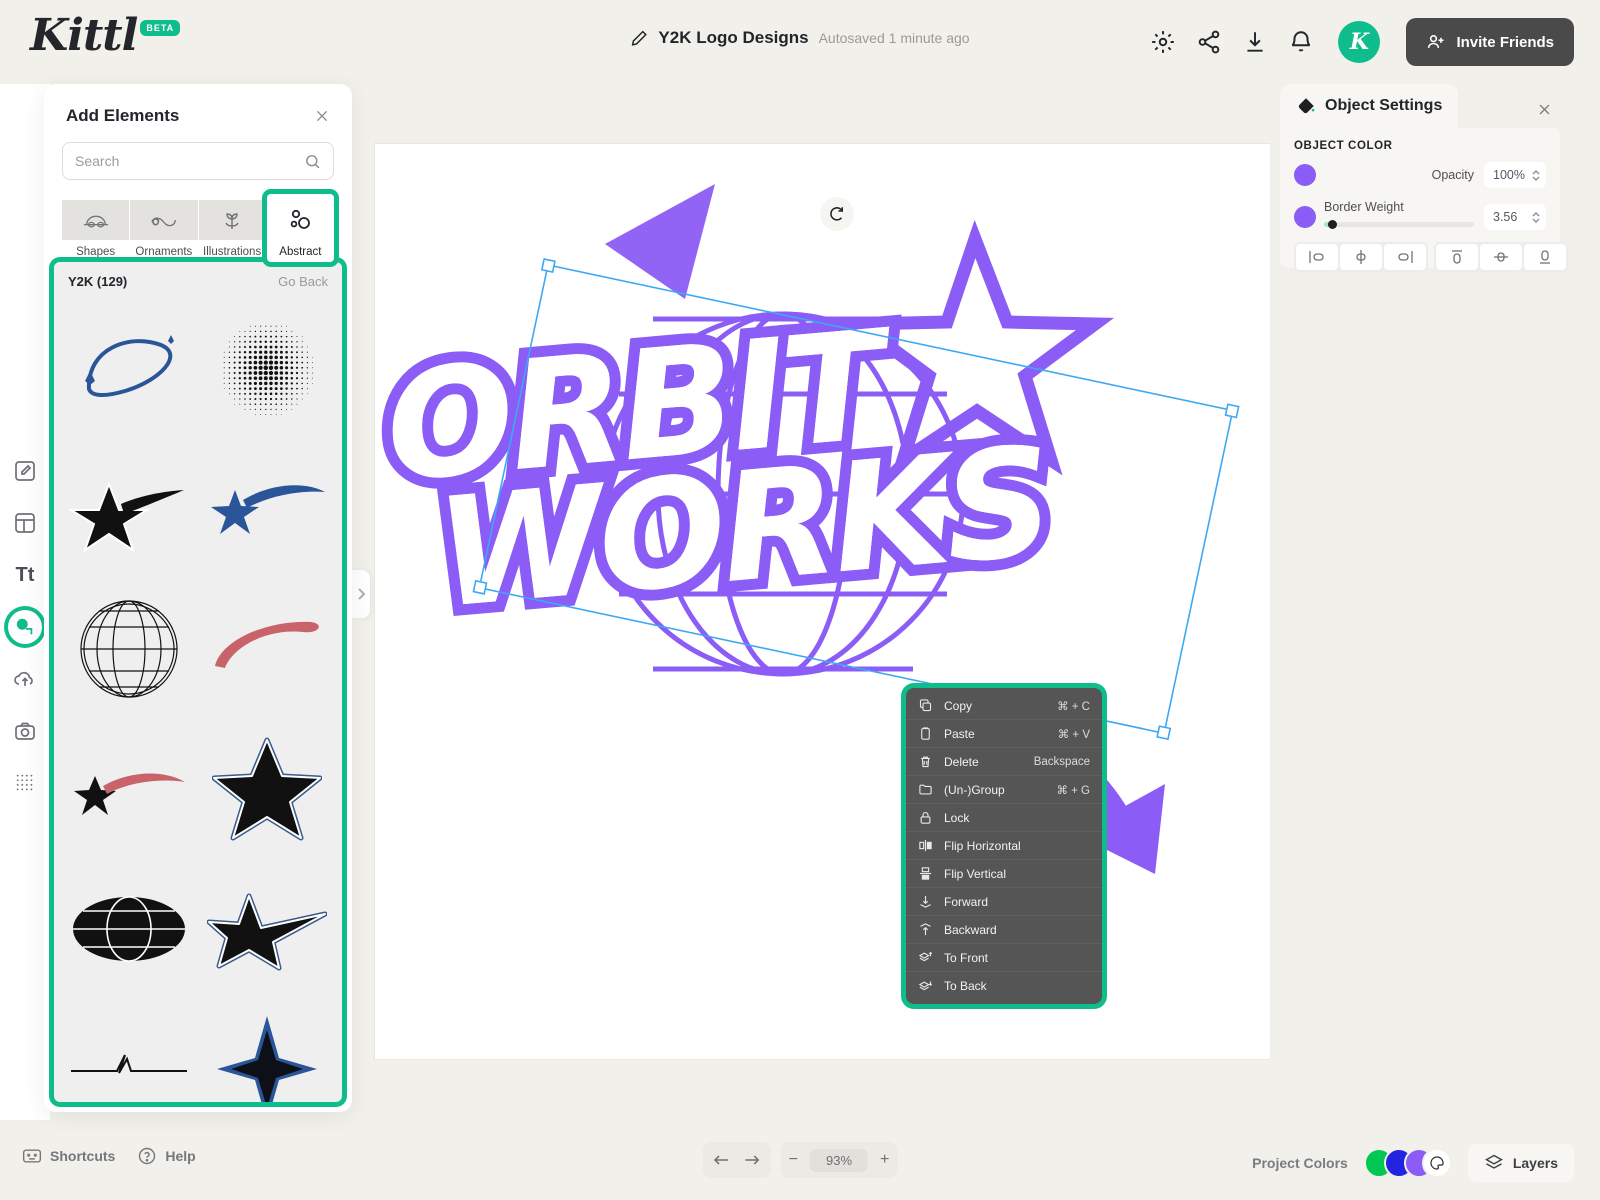  I want to click on asset-wireframe-globe, so click(129, 649).